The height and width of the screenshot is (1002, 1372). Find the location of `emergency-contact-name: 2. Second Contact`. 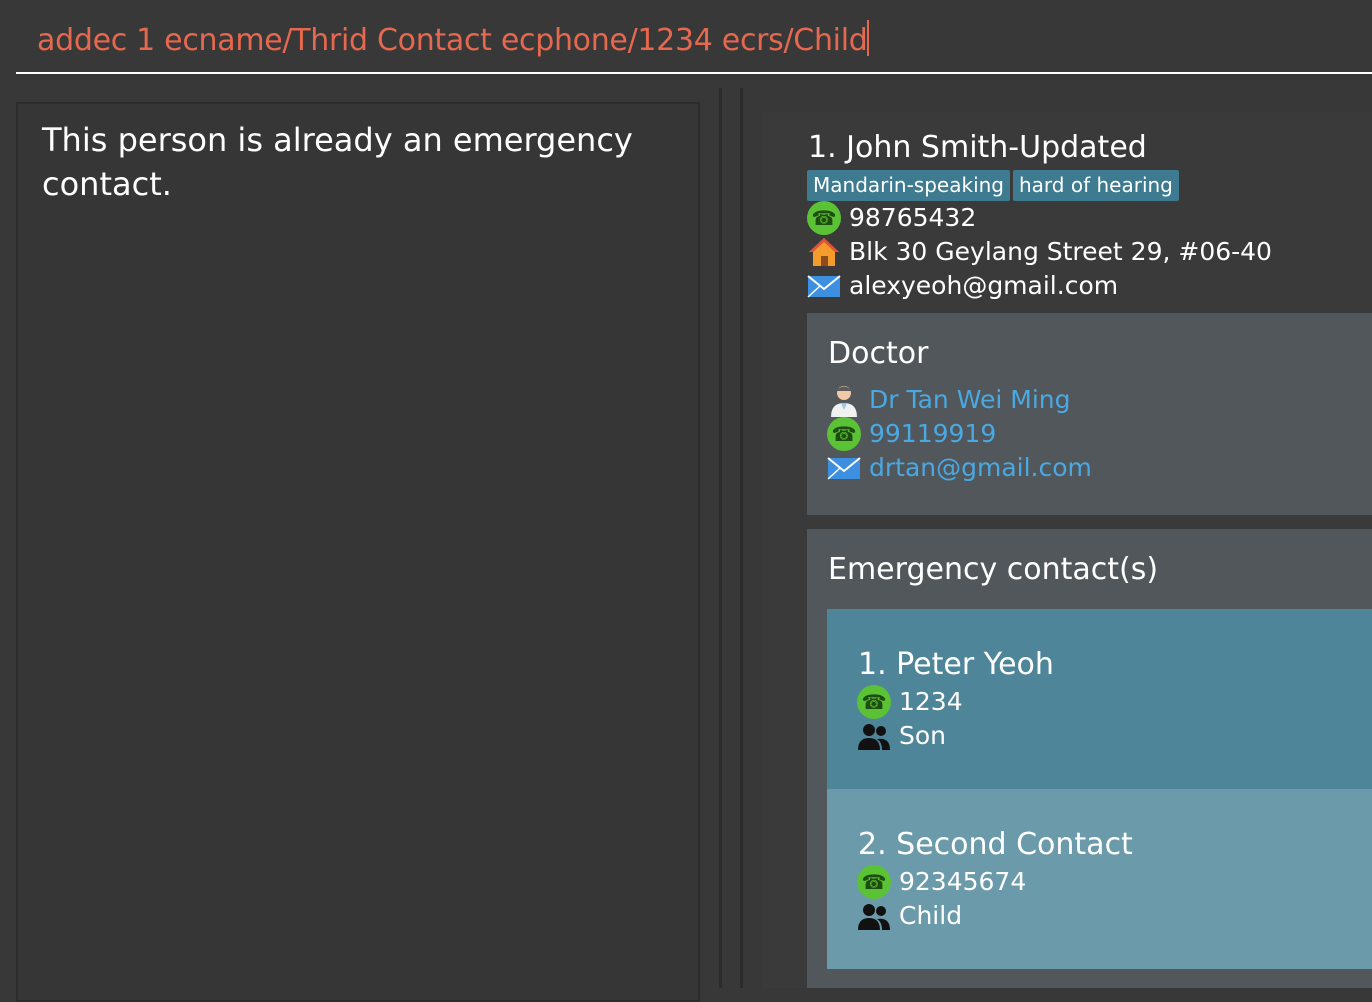

emergency-contact-name: 2. Second Contact is located at coordinates (995, 844).